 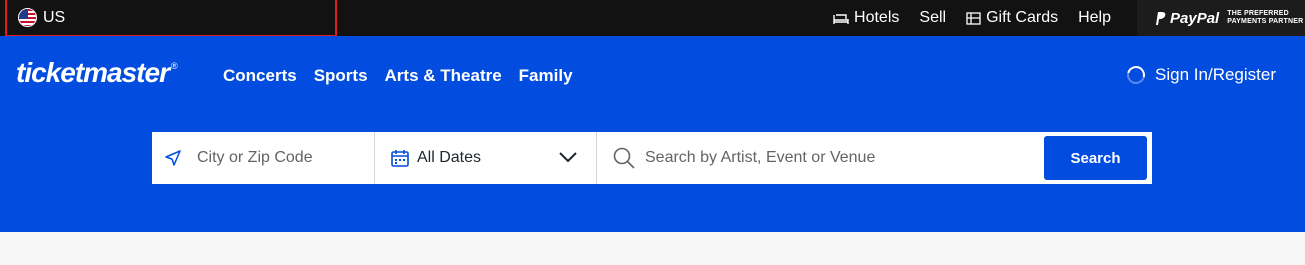 I want to click on loading-spinner-icon, so click(x=1136, y=75).